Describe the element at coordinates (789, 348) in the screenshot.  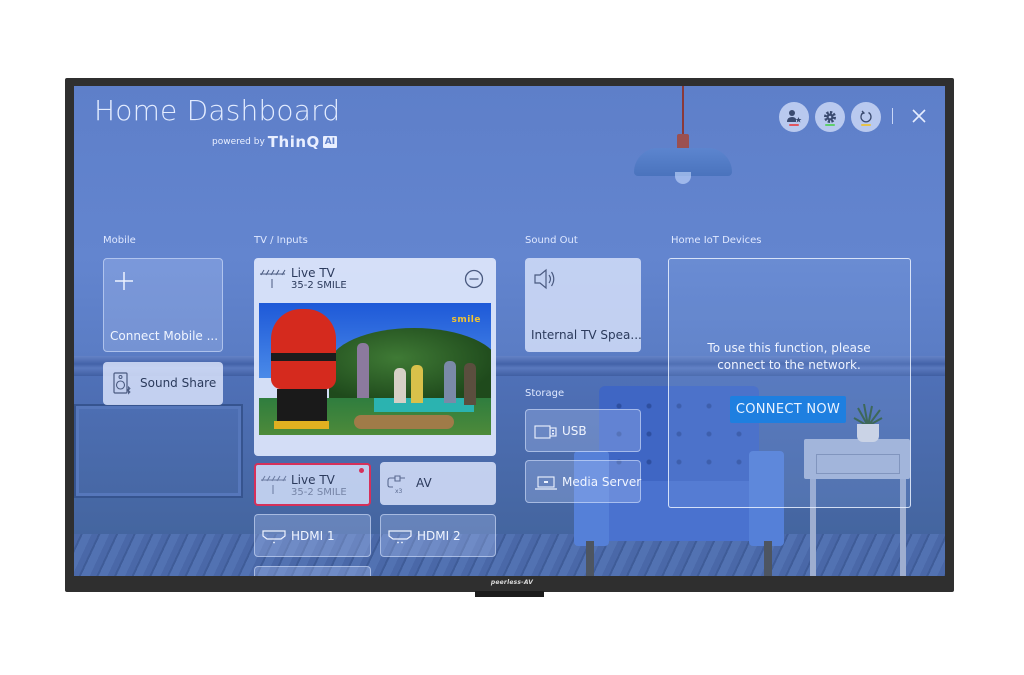
I see `iot-message-line1: To use this function, please` at that location.